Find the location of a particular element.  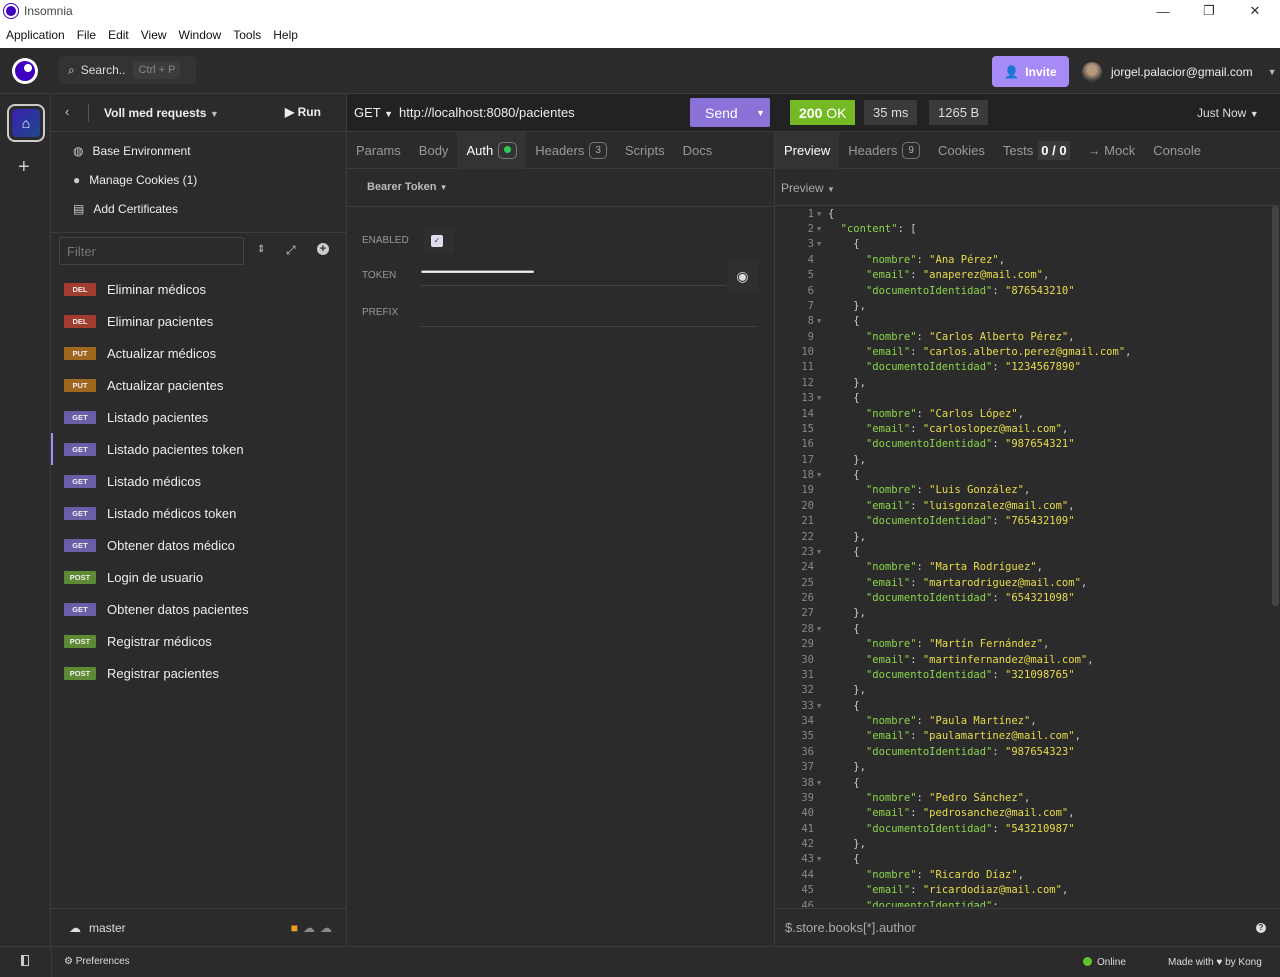

branch-name: master is located at coordinates (107, 928).